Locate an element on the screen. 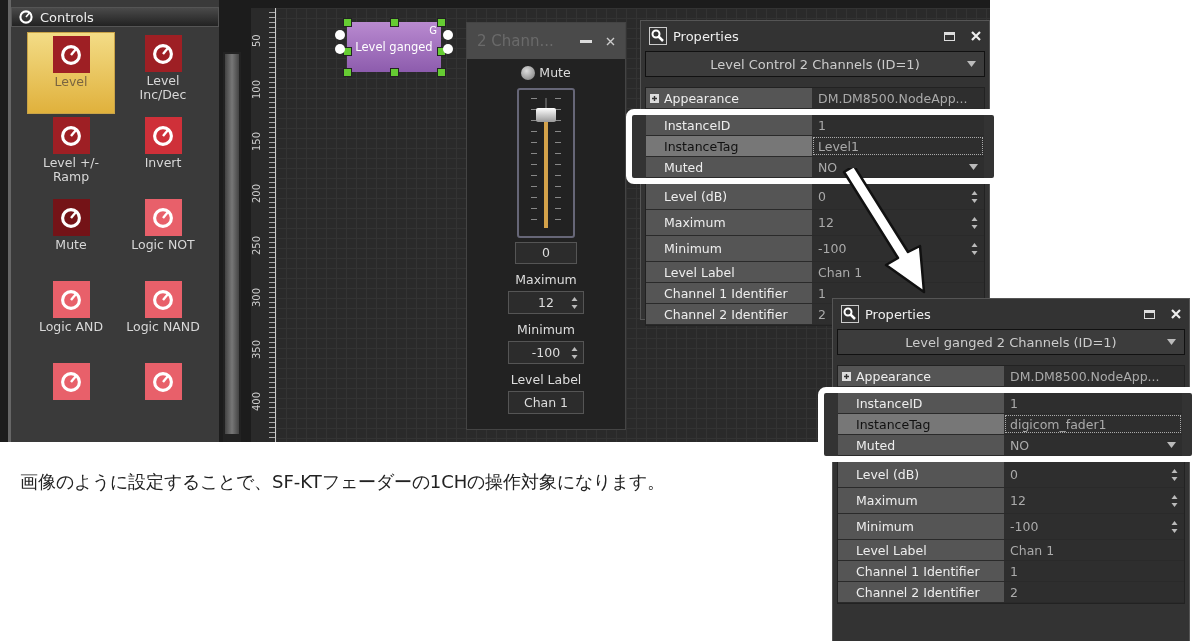 The image size is (1192, 641). ruler-label: 250 is located at coordinates (256, 245).